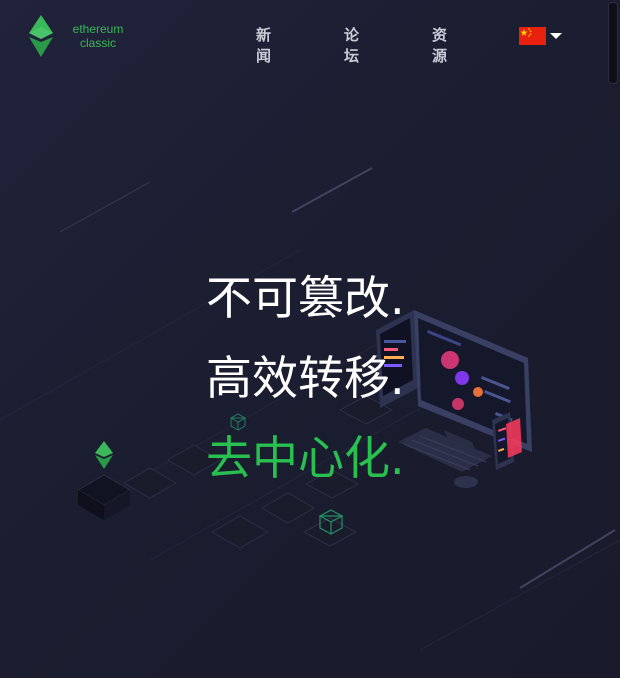  Describe the element at coordinates (439, 45) in the screenshot. I see `nav-link-resources: 资源` at that location.